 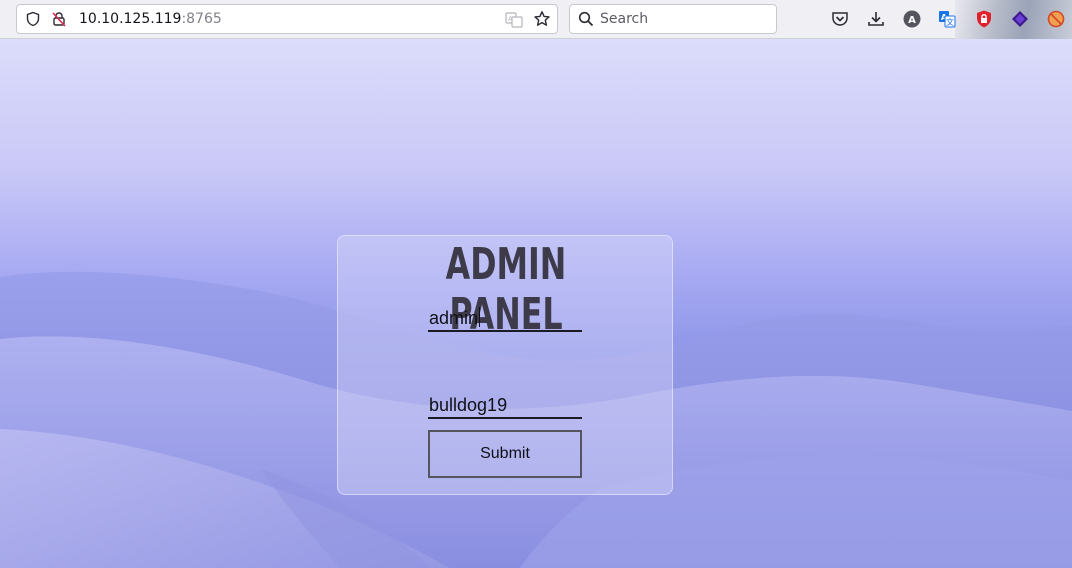 What do you see at coordinates (505, 454) in the screenshot?
I see `submit-button: Submit` at bounding box center [505, 454].